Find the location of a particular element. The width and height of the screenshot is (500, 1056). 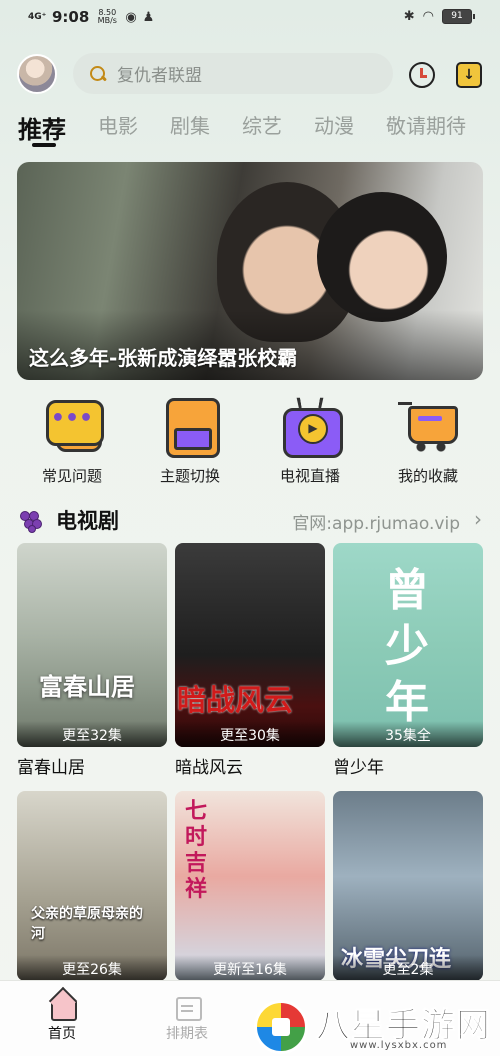

quick-action-favorites: 我的收藏 is located at coordinates (428, 441).